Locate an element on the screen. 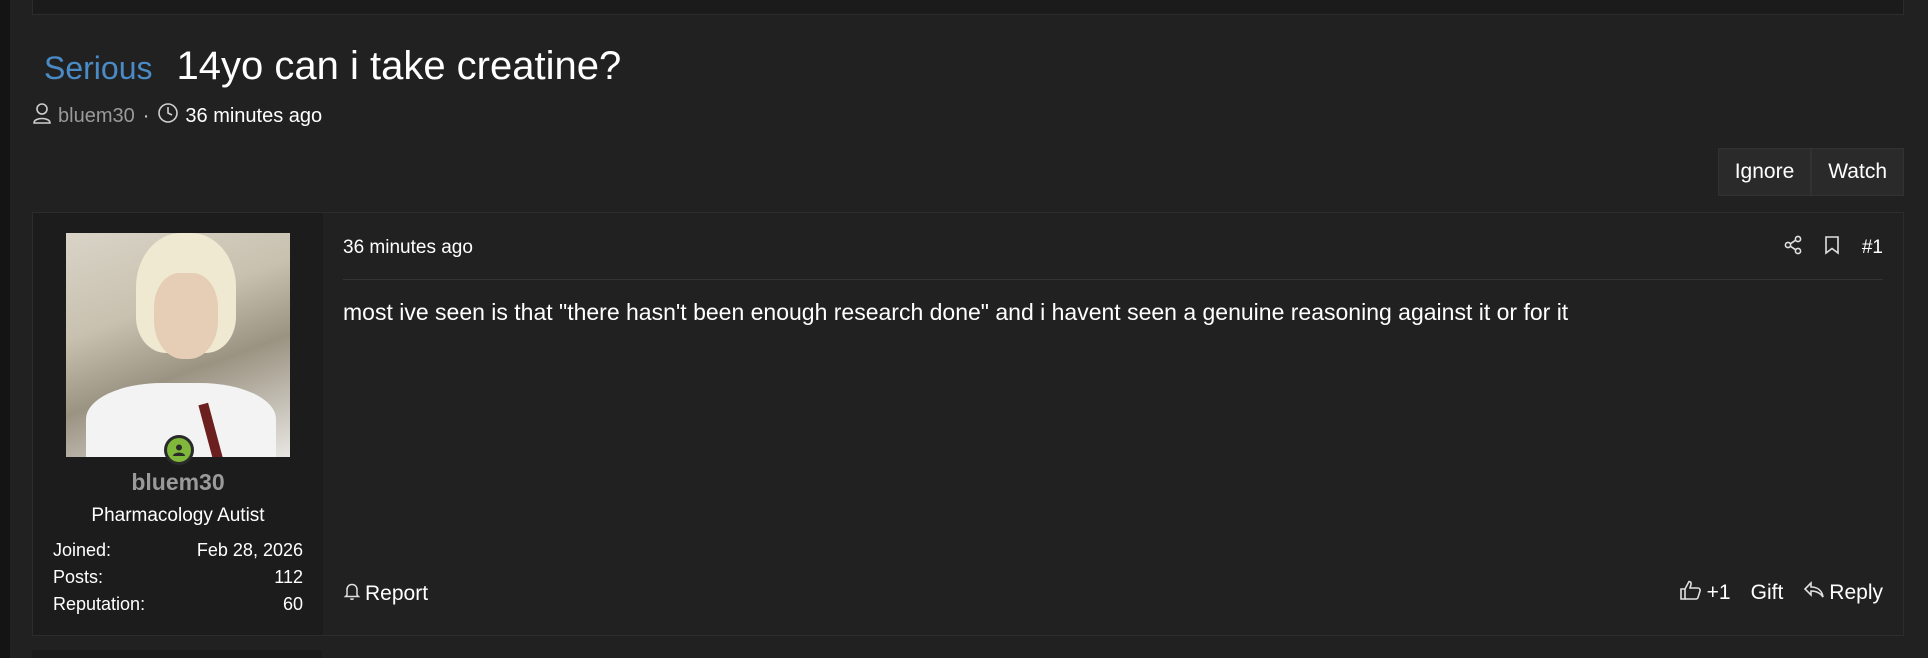  online-status-badge is located at coordinates (179, 450).